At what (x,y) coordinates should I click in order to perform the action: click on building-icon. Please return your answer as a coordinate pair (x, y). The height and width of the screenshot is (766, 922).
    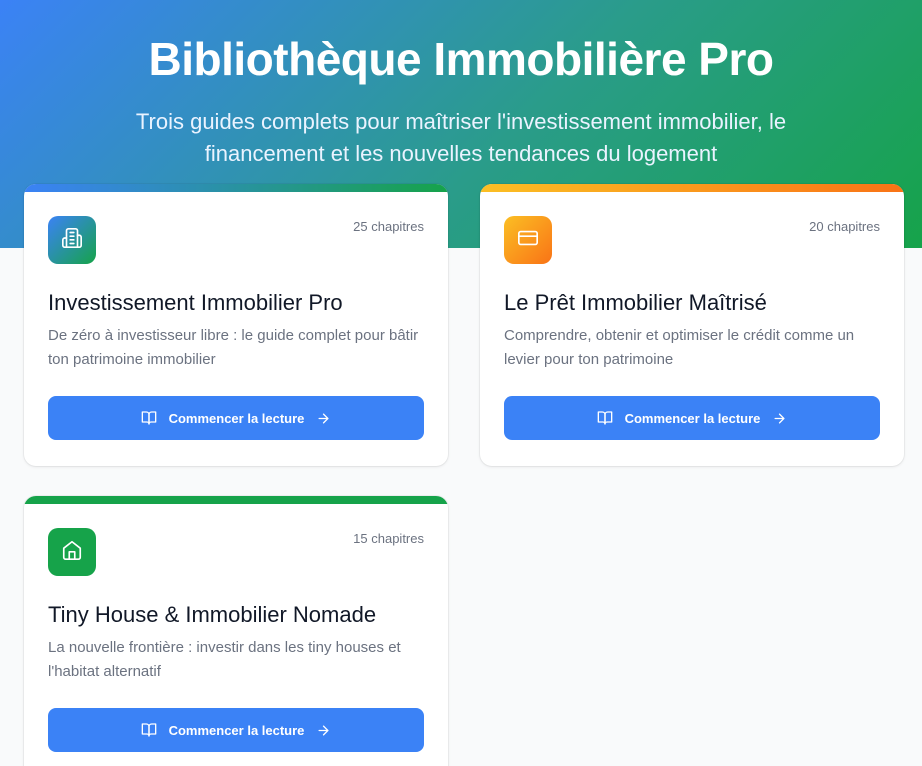
    Looking at the image, I should click on (72, 240).